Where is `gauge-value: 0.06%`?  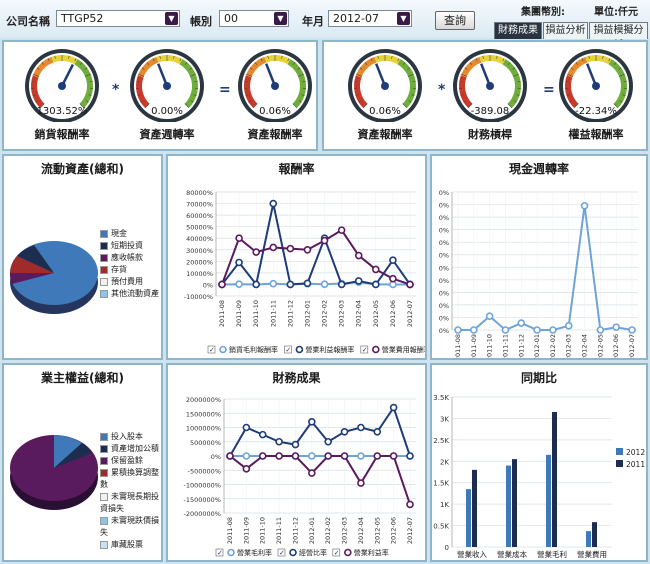
gauge-value: 0.06% is located at coordinates (385, 111).